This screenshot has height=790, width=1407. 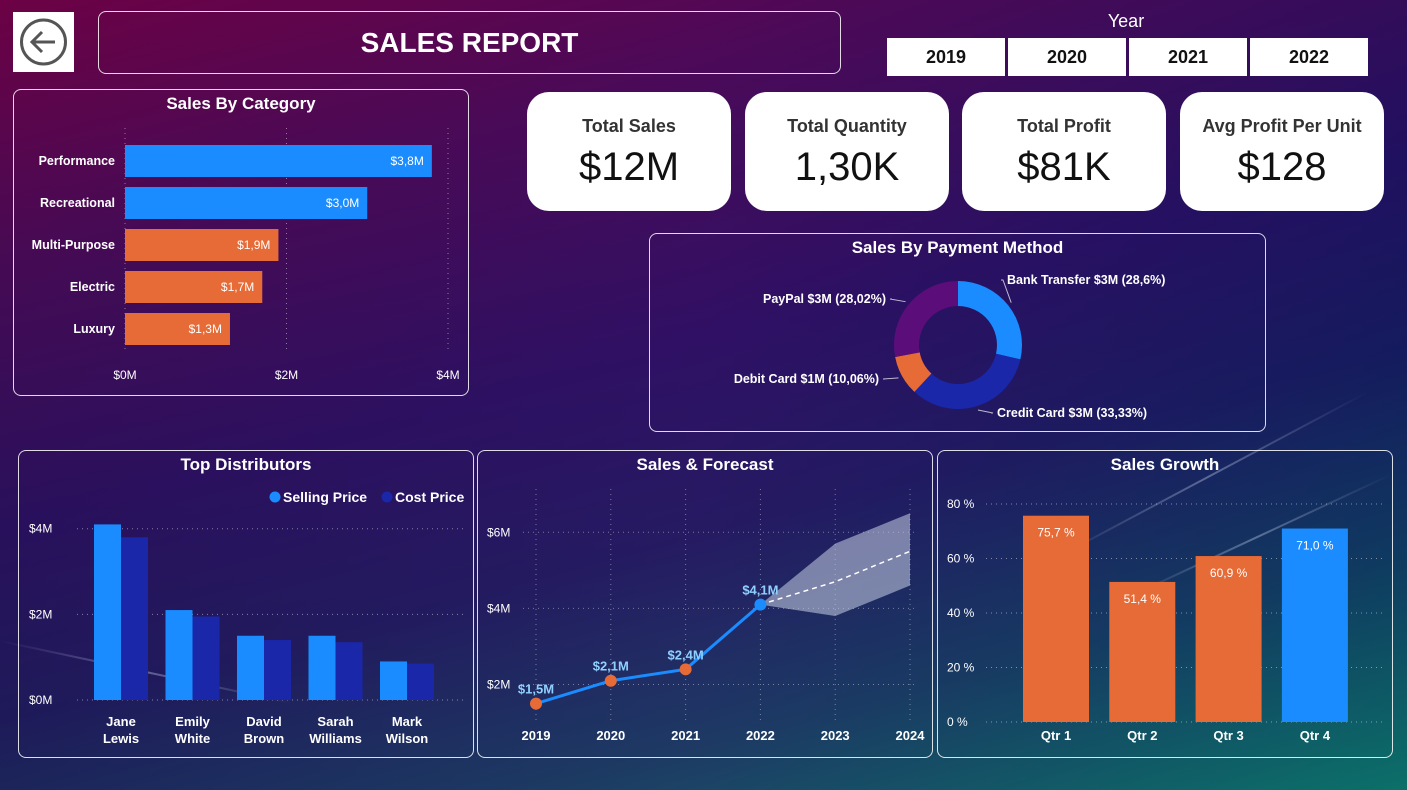 What do you see at coordinates (835, 735) in the screenshot?
I see `x-tick-label: 2023` at bounding box center [835, 735].